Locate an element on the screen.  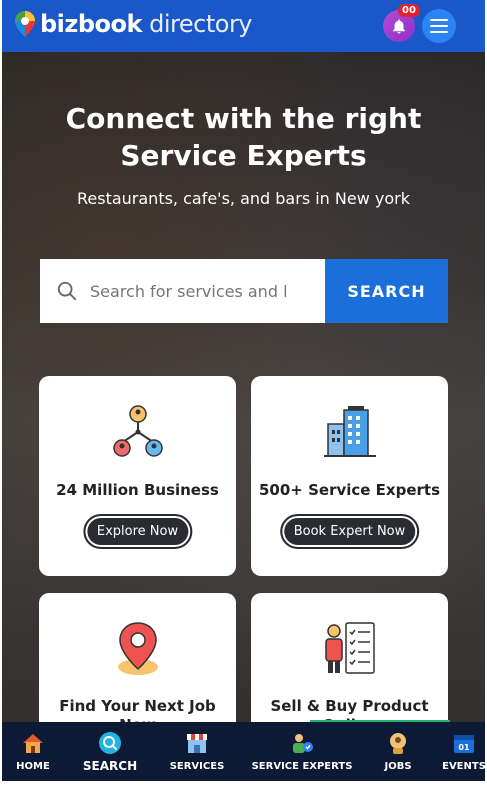
search-input is located at coordinates (195, 291).